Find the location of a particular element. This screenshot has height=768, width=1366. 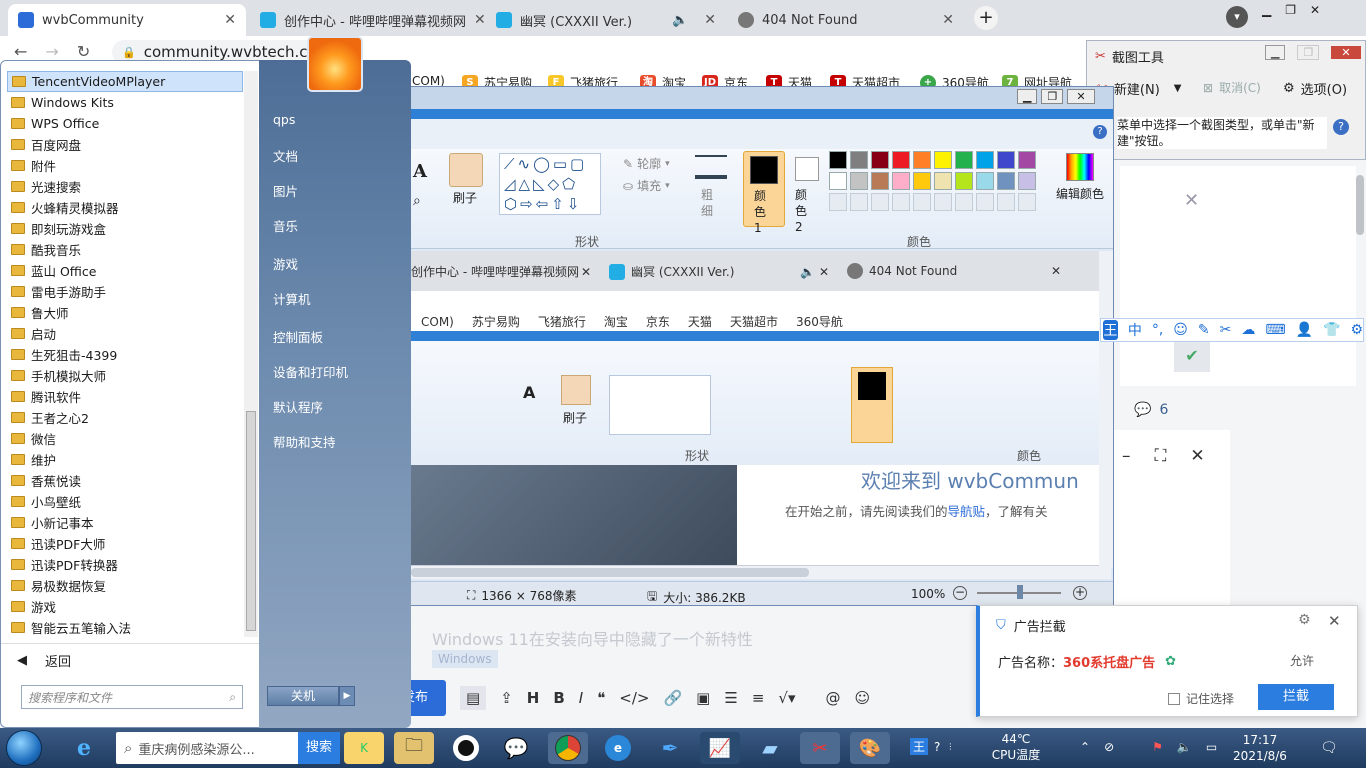

image-icon: ▣ is located at coordinates (703, 698).